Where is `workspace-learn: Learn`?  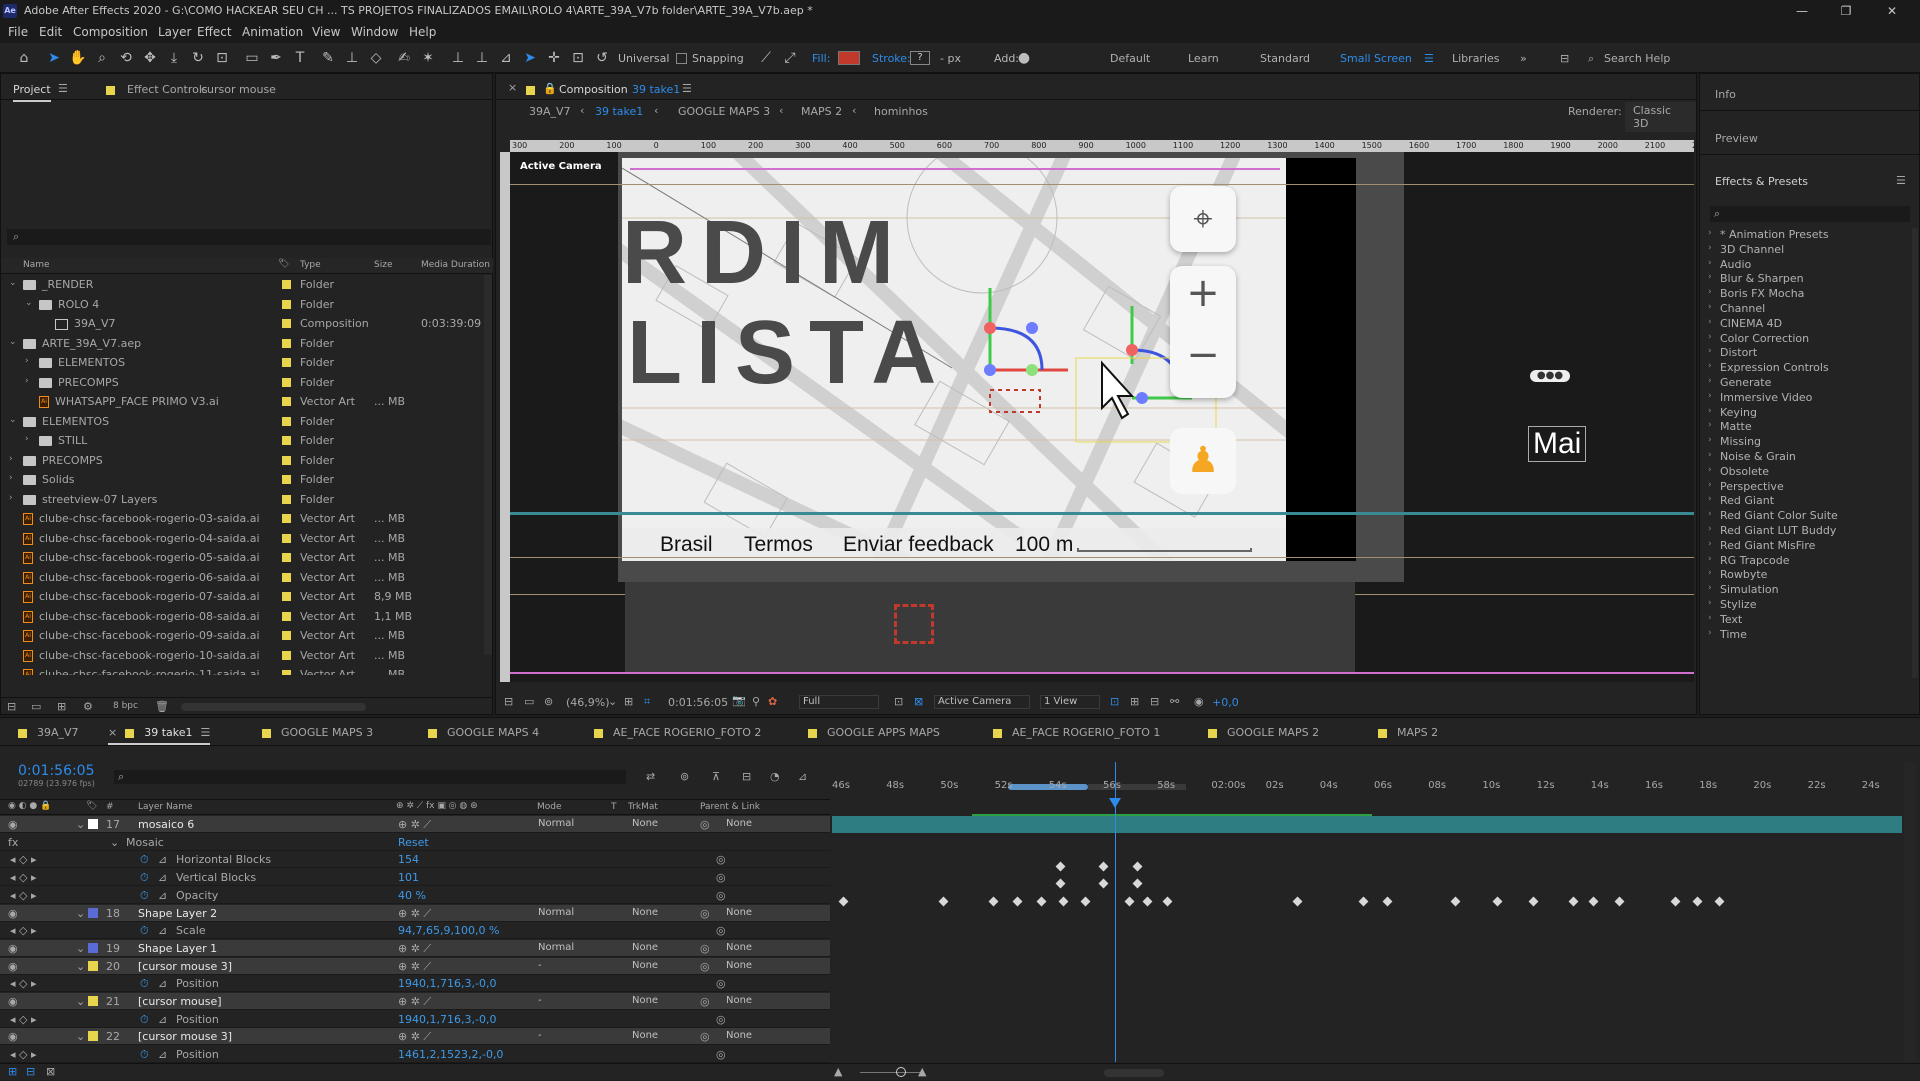
workspace-learn: Learn is located at coordinates (1203, 58).